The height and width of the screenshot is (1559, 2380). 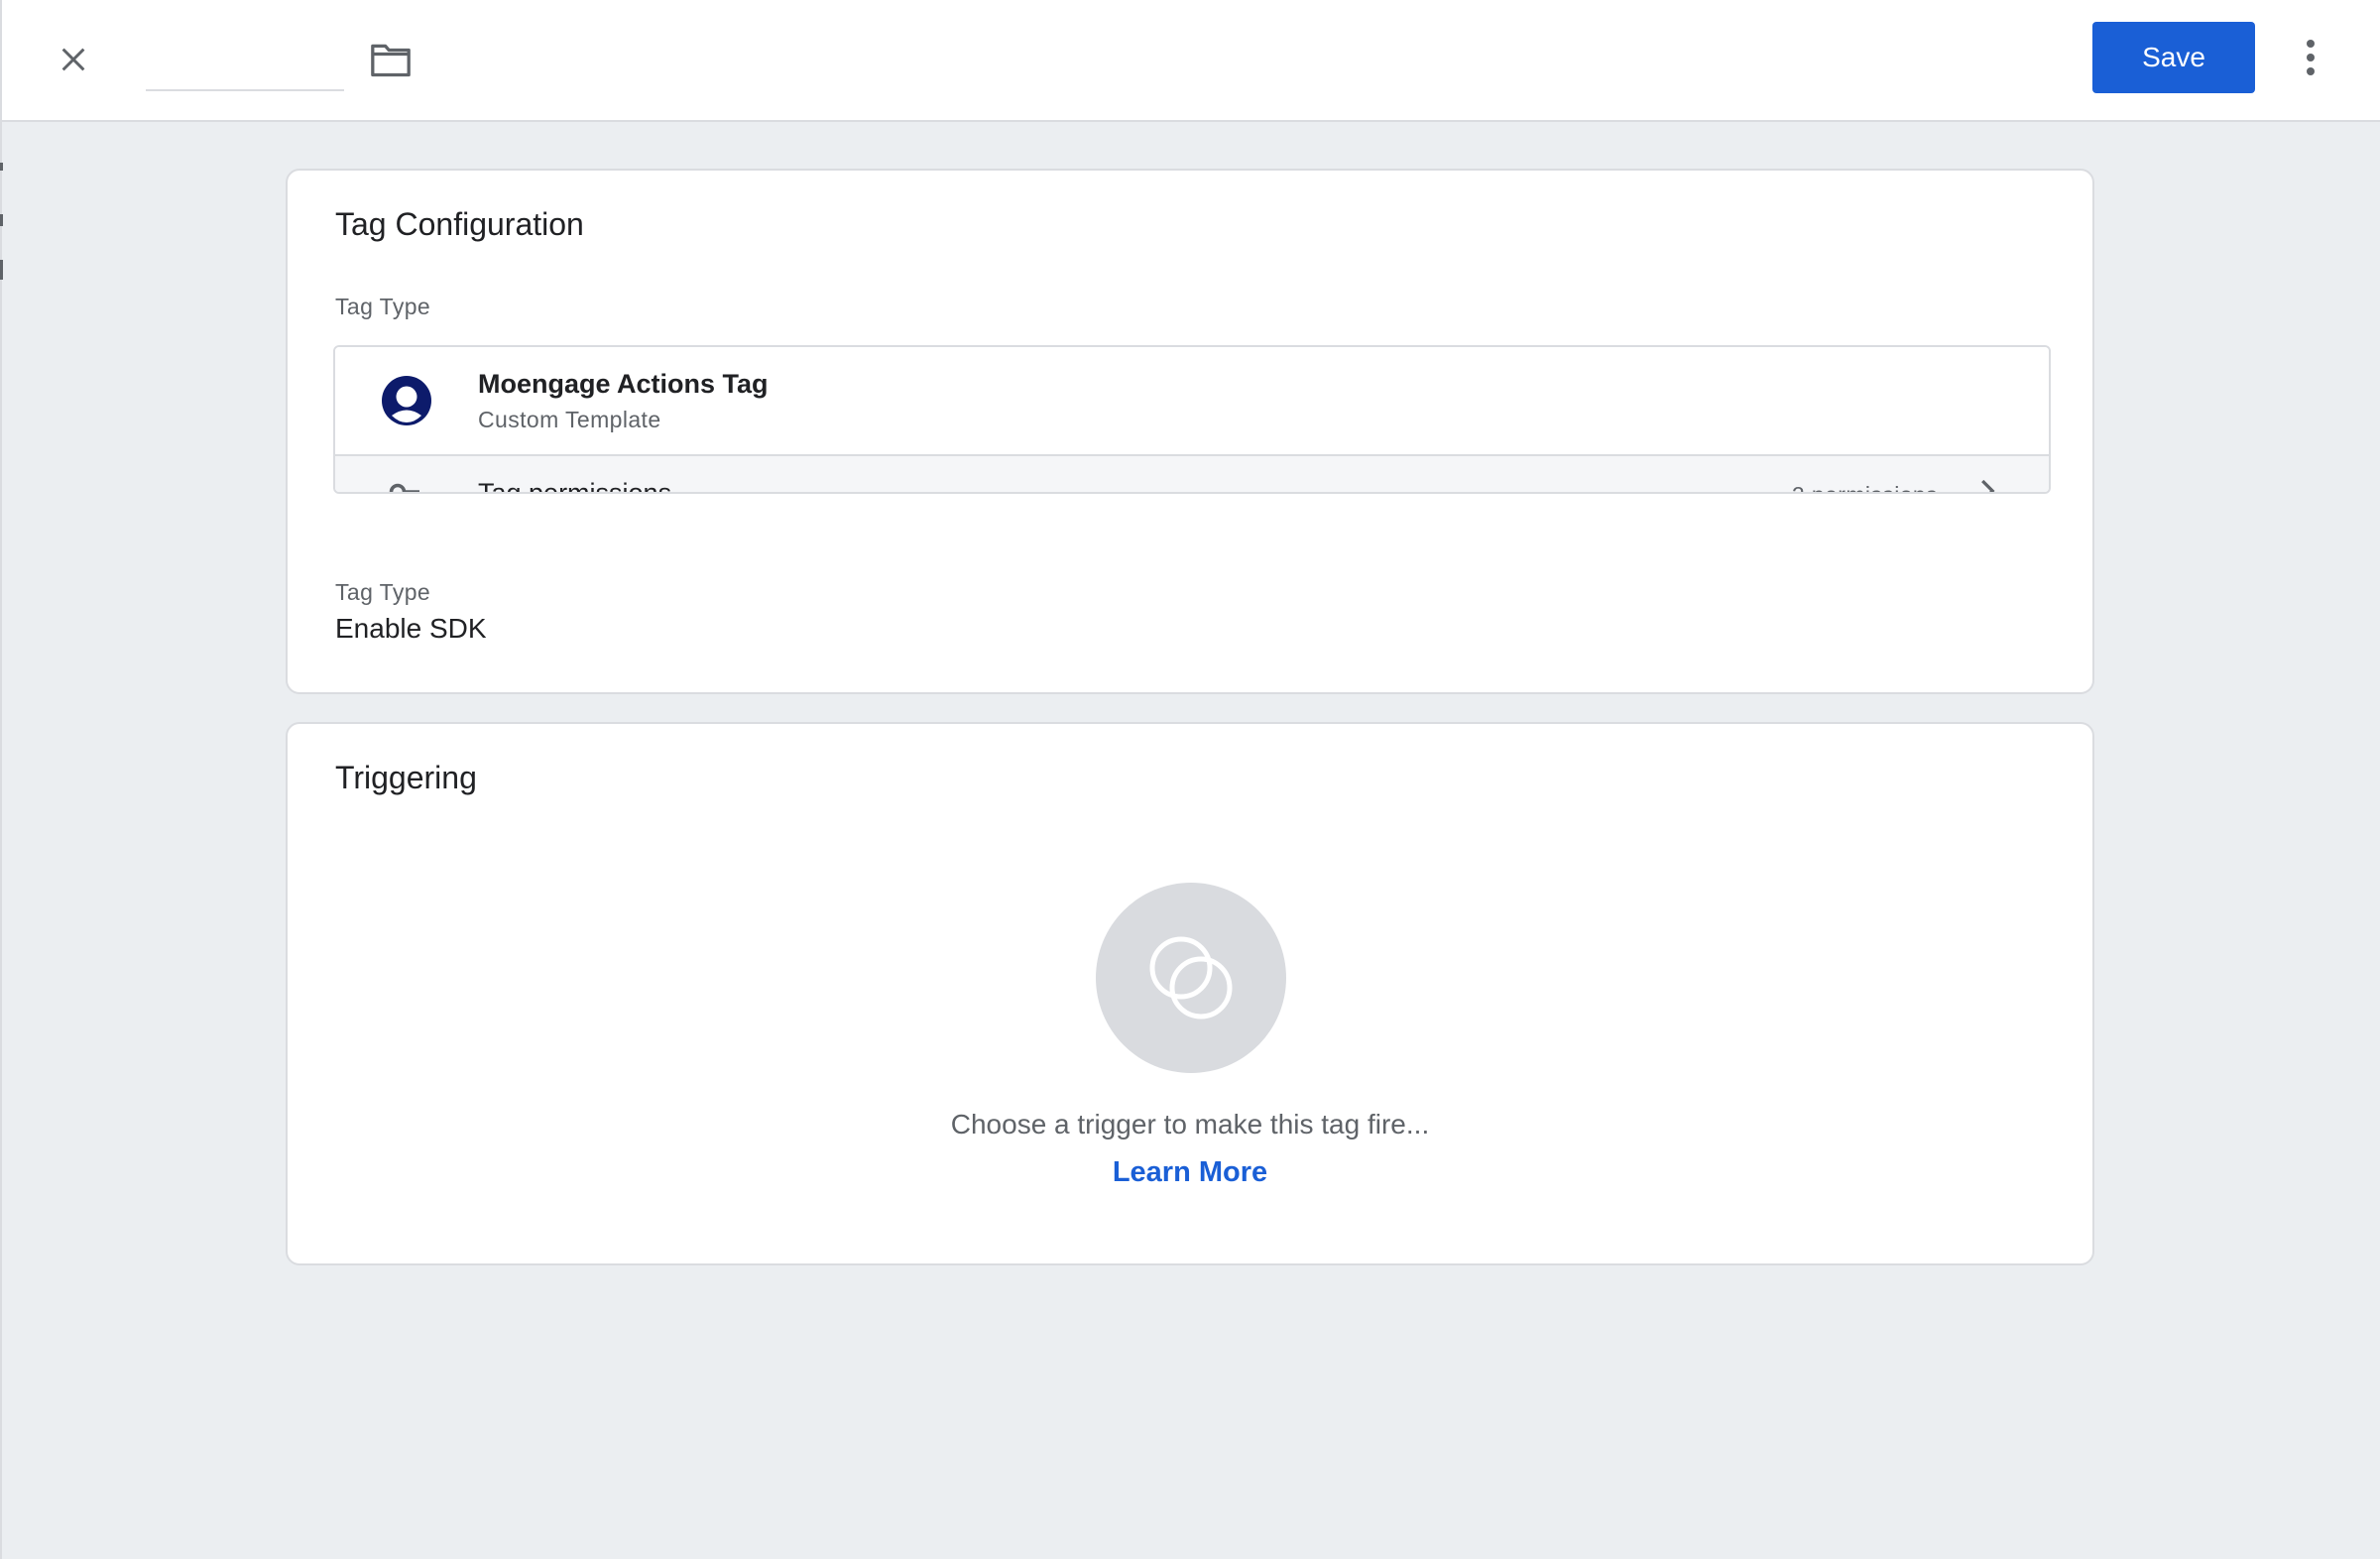 I want to click on tag-name-input, so click(x=245, y=64).